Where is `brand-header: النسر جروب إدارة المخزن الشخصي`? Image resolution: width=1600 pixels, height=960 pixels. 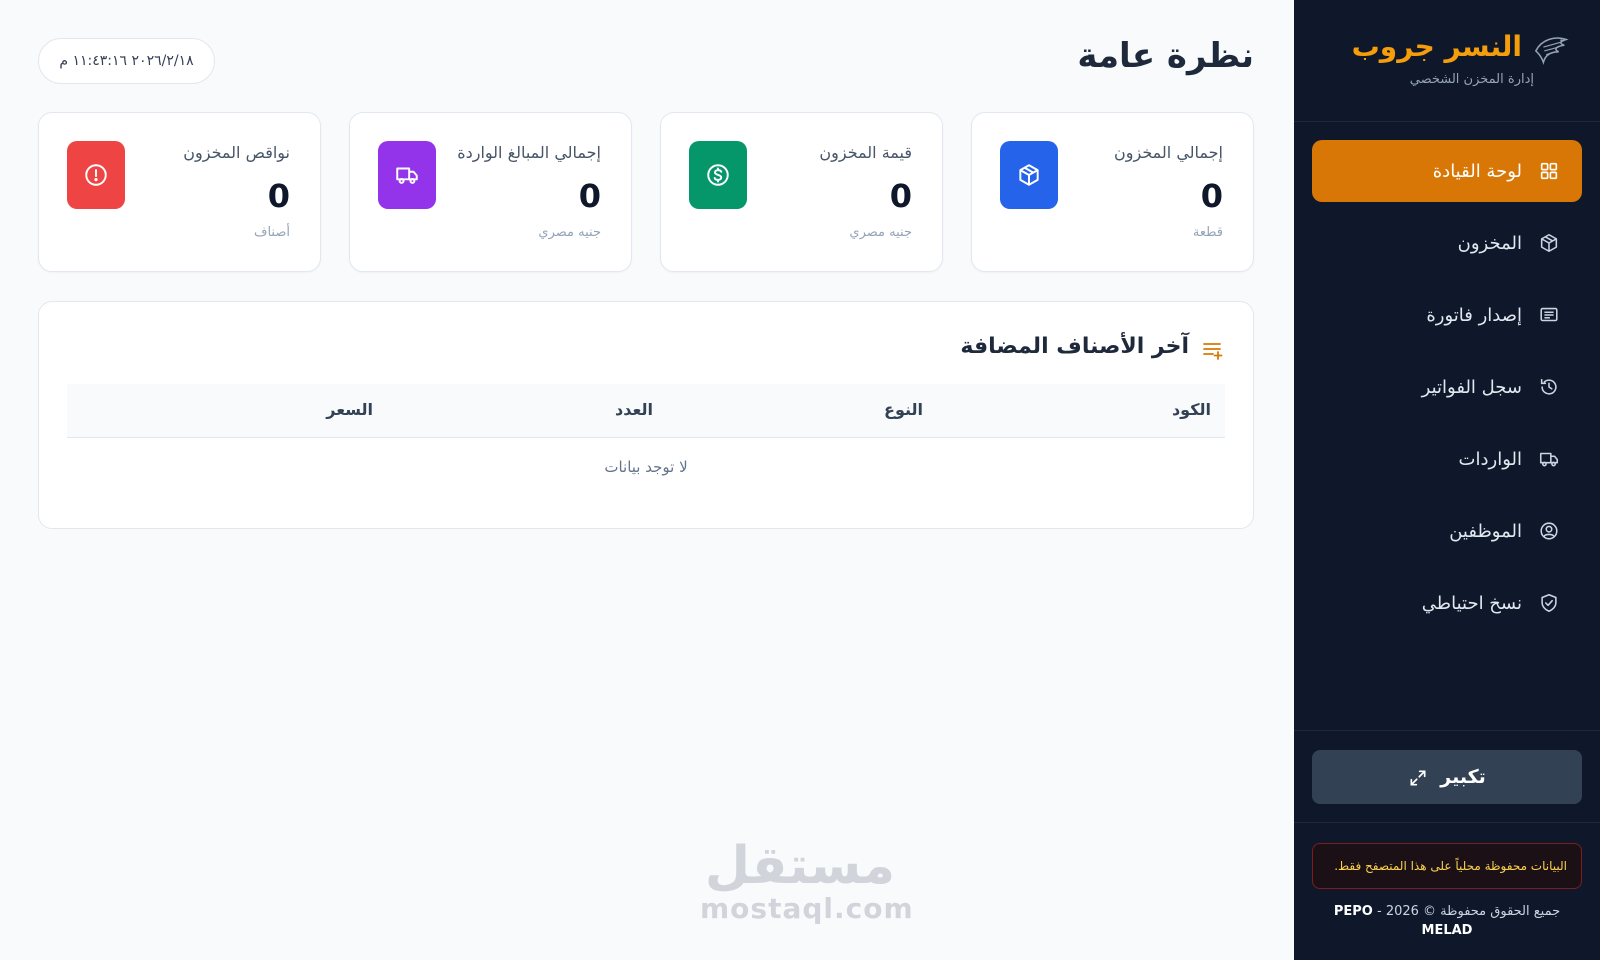
brand-header: النسر جروب إدارة المخزن الشخصي is located at coordinates (1447, 61).